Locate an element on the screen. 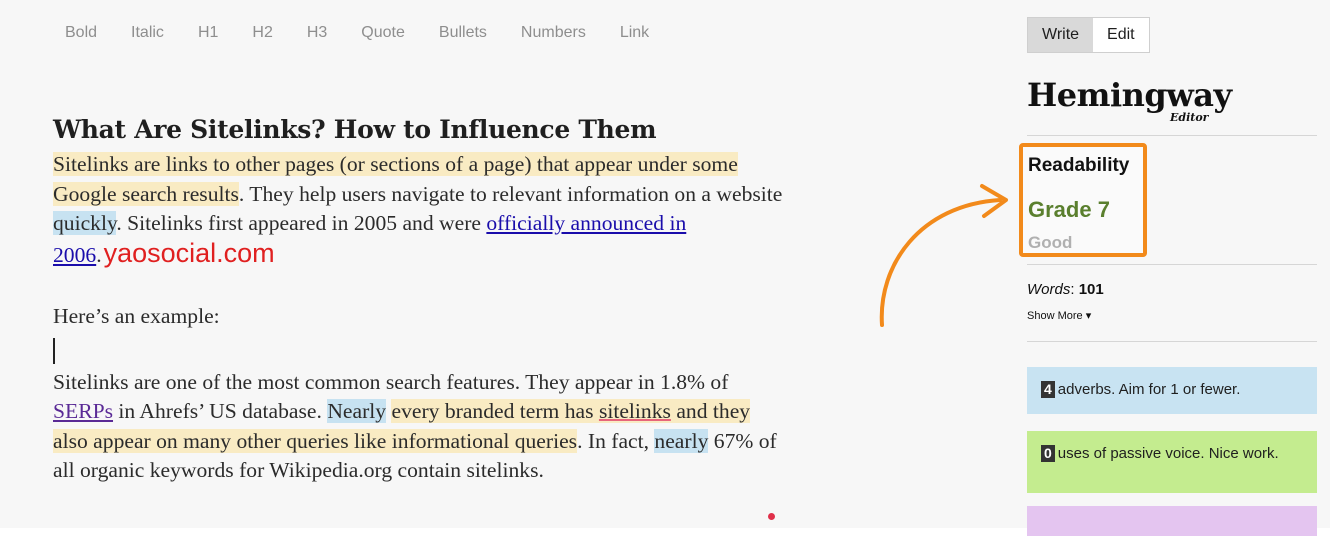  h2-button: H2 is located at coordinates (262, 33).